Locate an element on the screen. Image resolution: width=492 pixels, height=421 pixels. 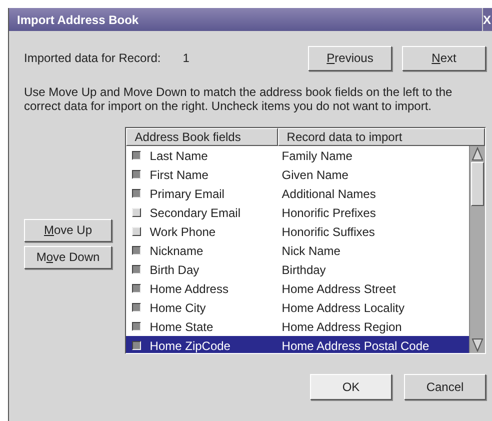
move-up-button: Move Up is located at coordinates (68, 230).